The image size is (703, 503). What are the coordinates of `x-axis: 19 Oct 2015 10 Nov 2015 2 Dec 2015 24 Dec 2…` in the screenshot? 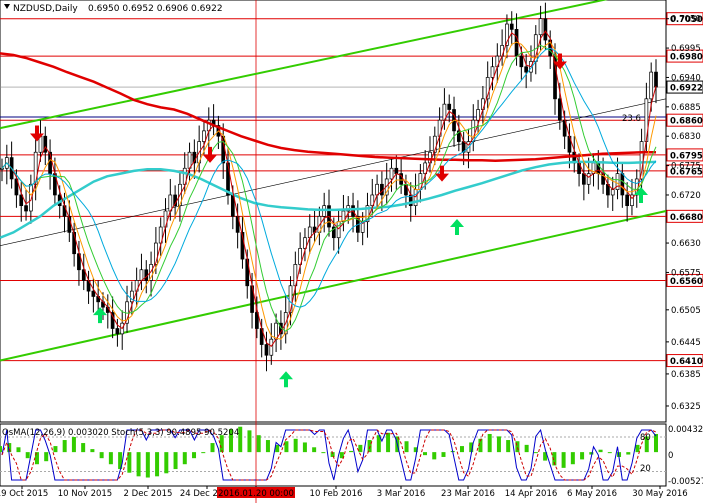 It's located at (344, 492).